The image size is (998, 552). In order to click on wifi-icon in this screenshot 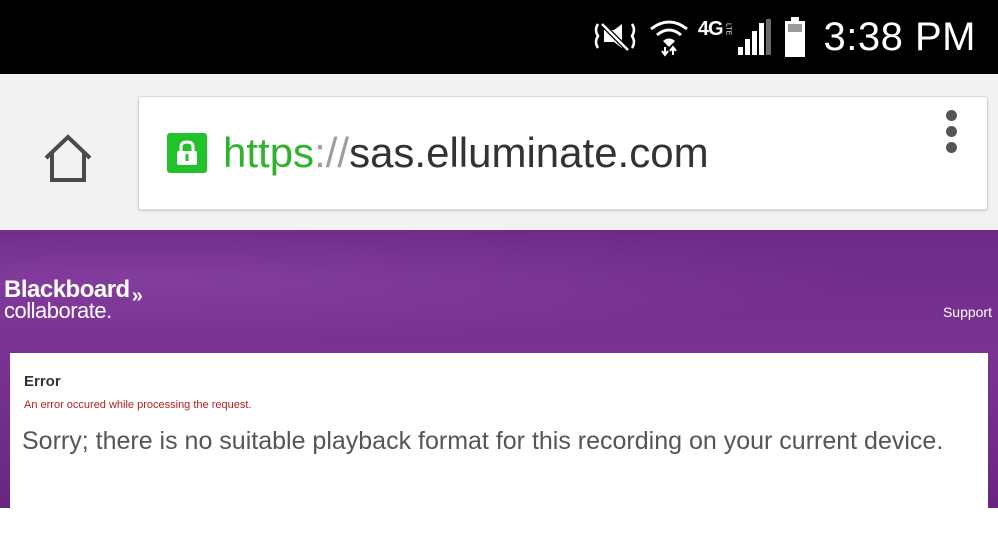, I will do `click(668, 38)`.